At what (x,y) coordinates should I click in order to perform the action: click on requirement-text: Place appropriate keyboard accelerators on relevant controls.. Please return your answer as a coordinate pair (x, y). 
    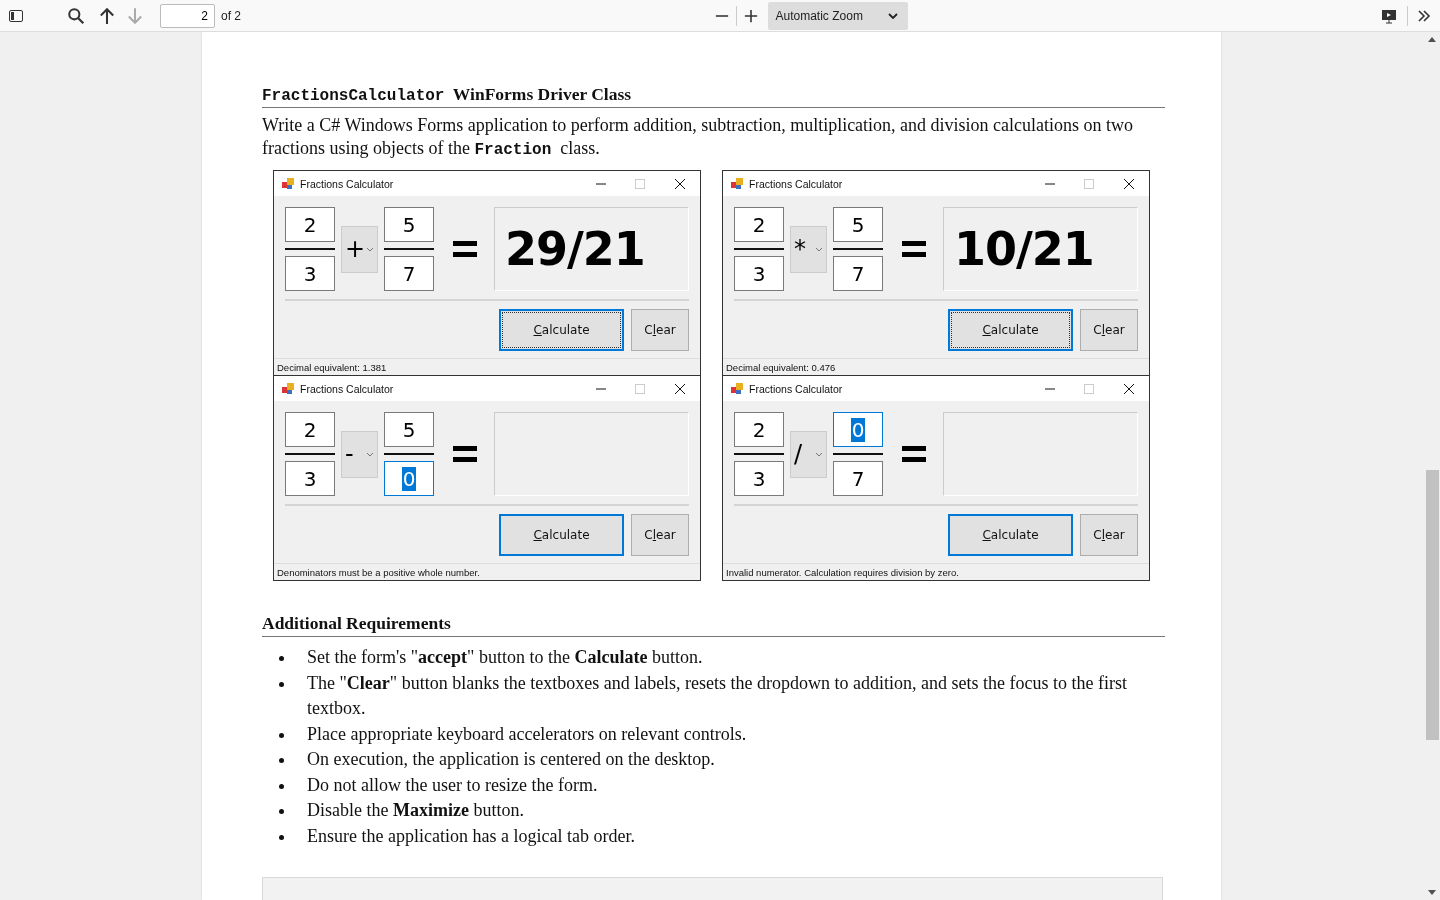
    Looking at the image, I should click on (527, 734).